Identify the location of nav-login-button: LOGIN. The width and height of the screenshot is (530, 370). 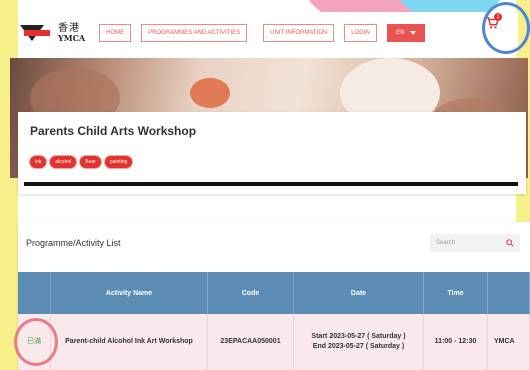
(360, 33).